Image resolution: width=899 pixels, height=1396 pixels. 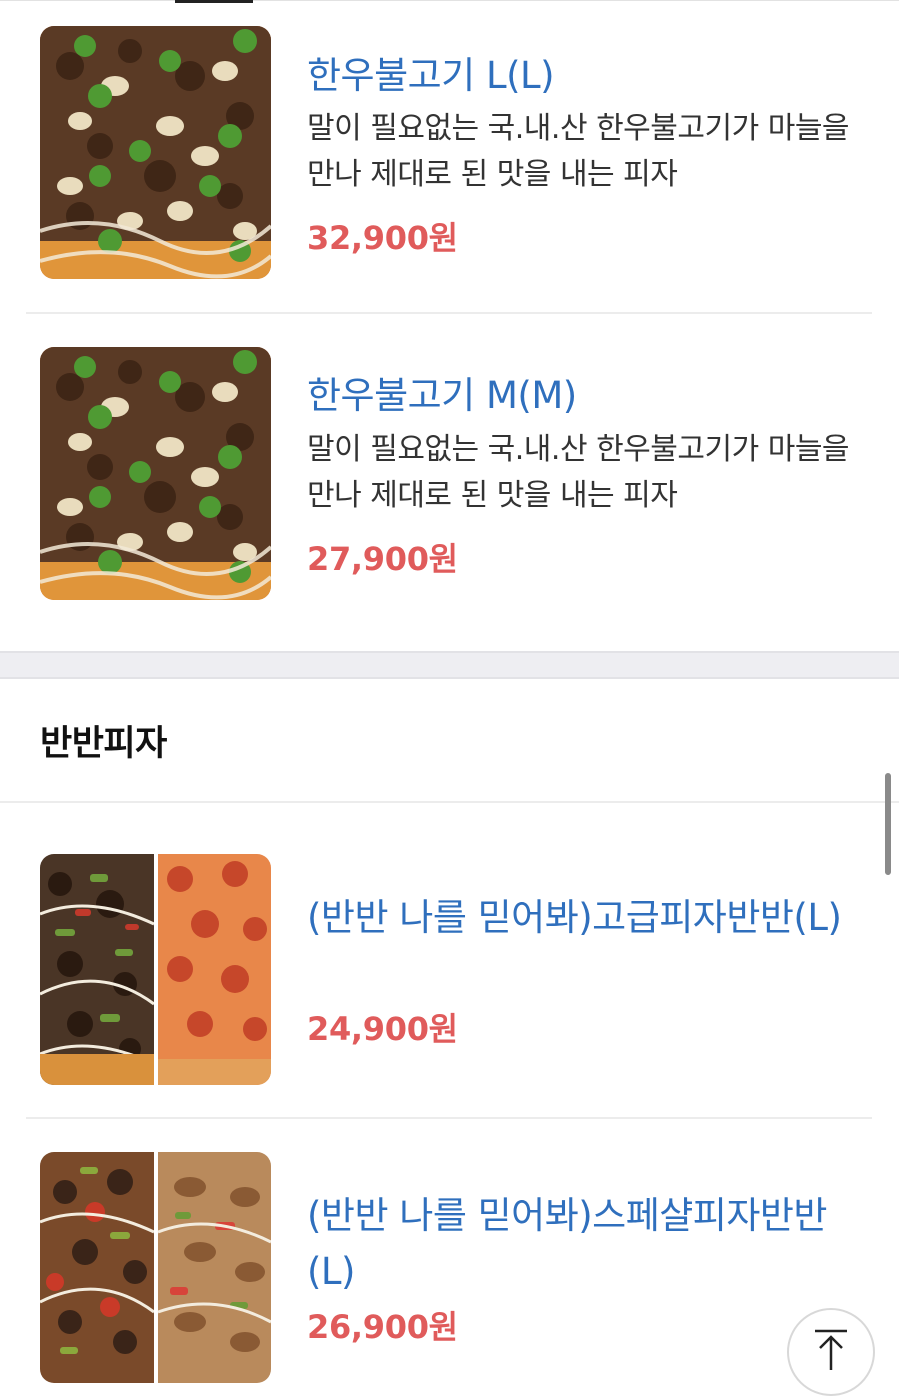 I want to click on scrollbar, so click(x=888, y=824).